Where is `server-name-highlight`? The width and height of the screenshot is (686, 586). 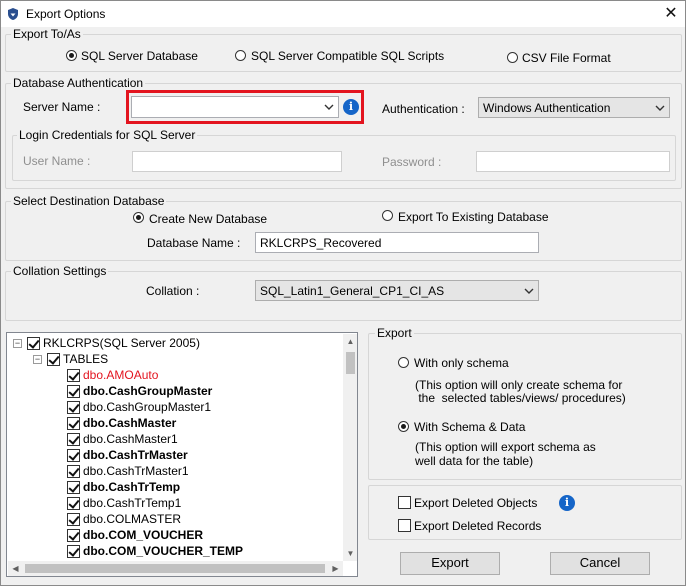 server-name-highlight is located at coordinates (245, 107).